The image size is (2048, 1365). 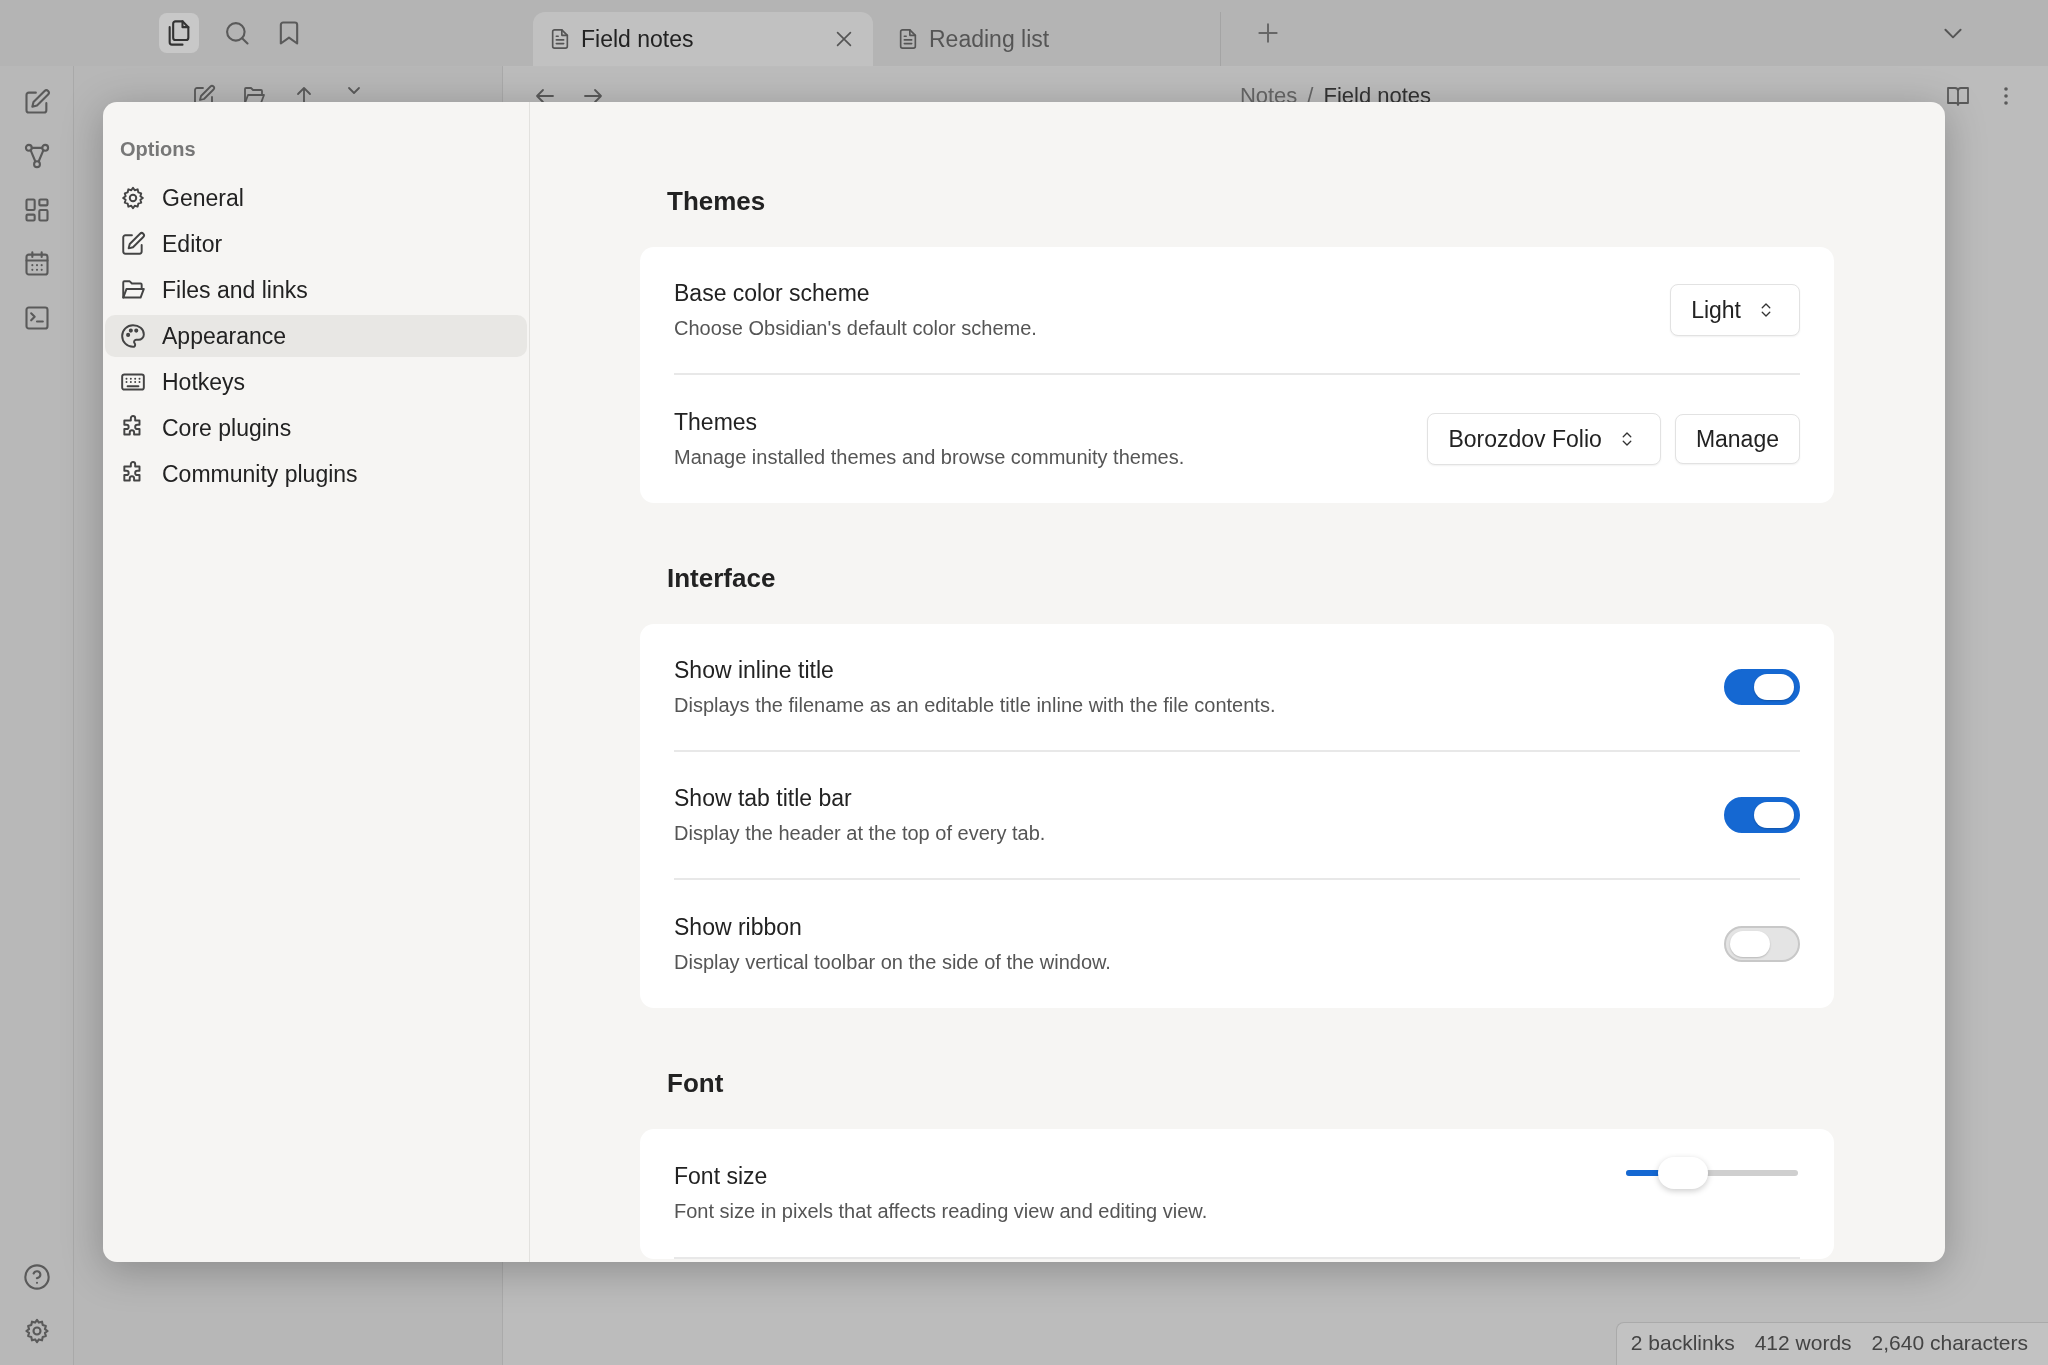 What do you see at coordinates (721, 1176) in the screenshot?
I see `setting-title: Font size` at bounding box center [721, 1176].